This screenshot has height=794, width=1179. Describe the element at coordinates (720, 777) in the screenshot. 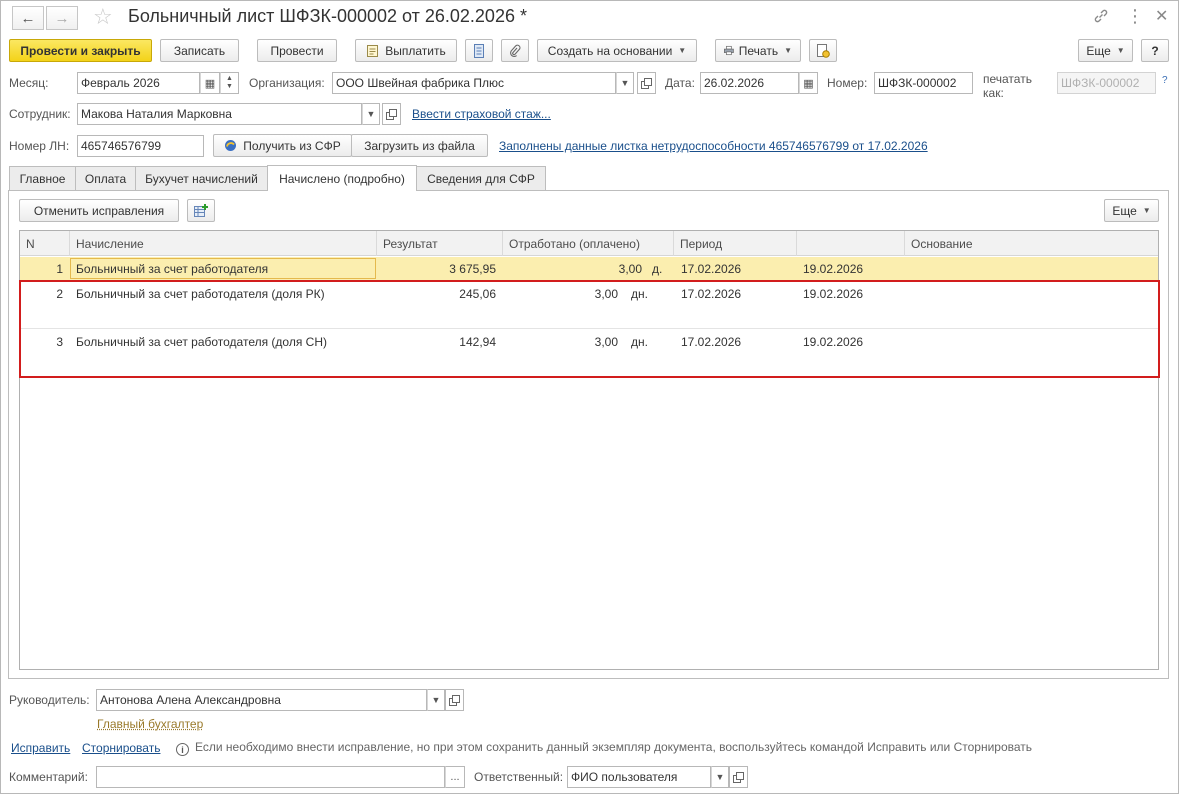

I see `responsible-dropdown-button: ▼` at that location.